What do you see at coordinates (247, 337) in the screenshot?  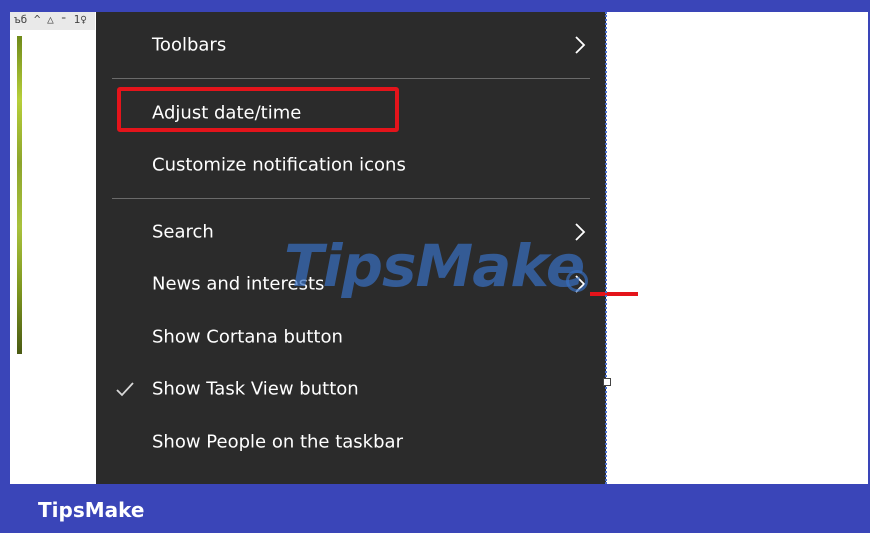 I see `menu-item-label: Show Cortana button` at bounding box center [247, 337].